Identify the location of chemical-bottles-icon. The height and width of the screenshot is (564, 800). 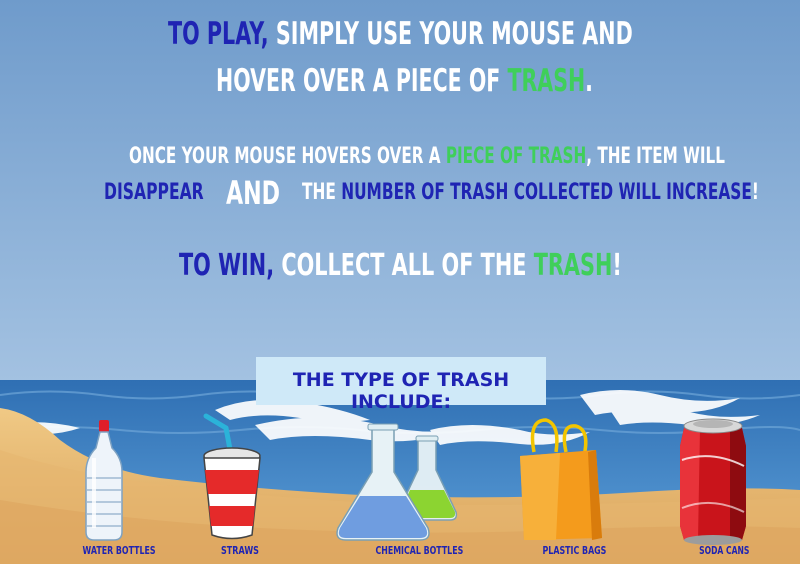
(397, 482).